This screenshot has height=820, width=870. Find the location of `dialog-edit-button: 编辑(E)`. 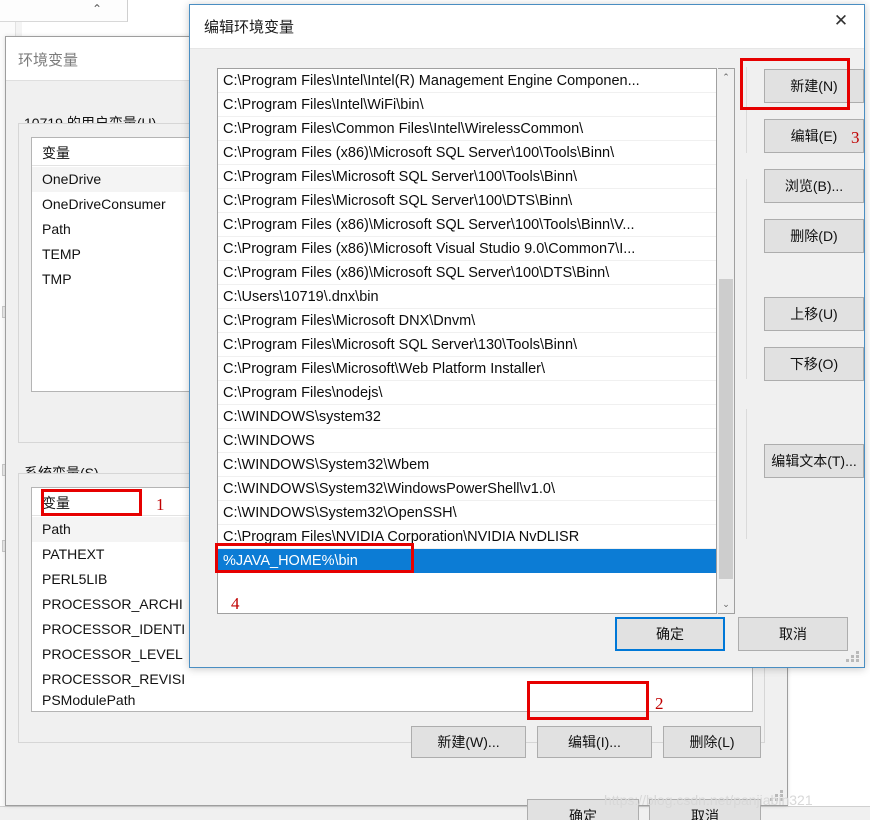

dialog-edit-button: 编辑(E) is located at coordinates (814, 136).